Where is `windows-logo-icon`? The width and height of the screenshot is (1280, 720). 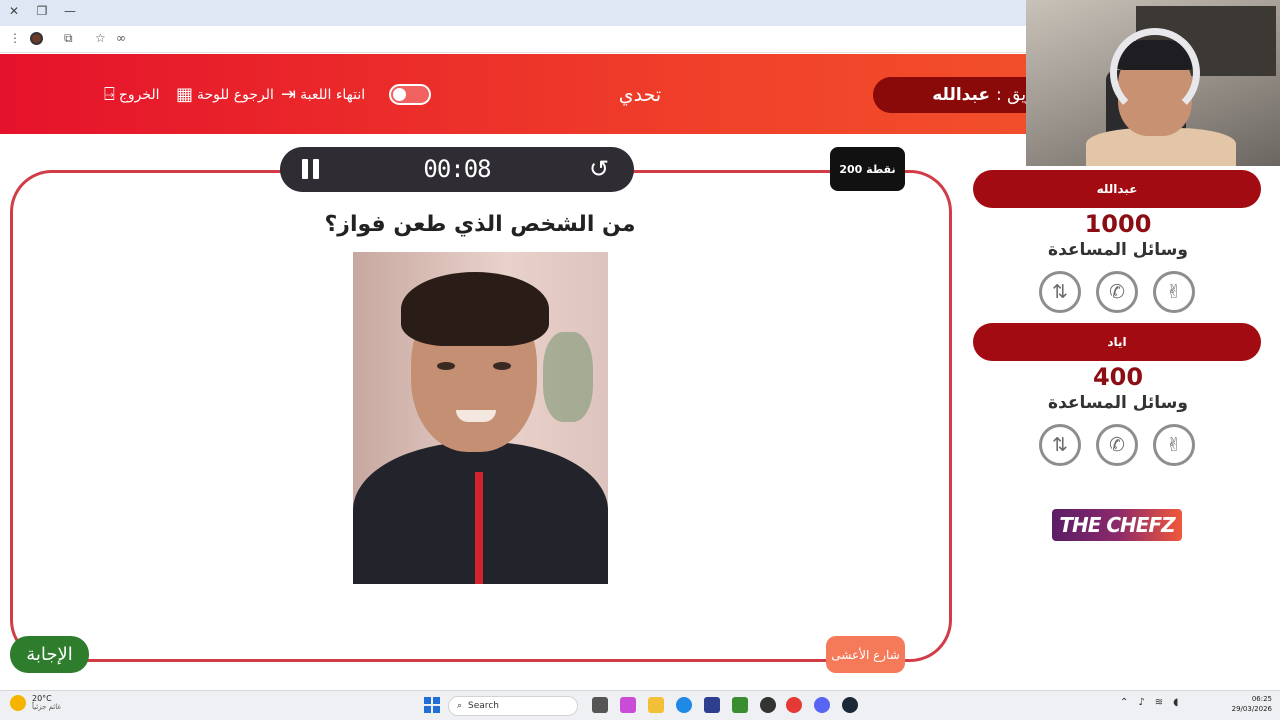
windows-logo-icon is located at coordinates (427, 700).